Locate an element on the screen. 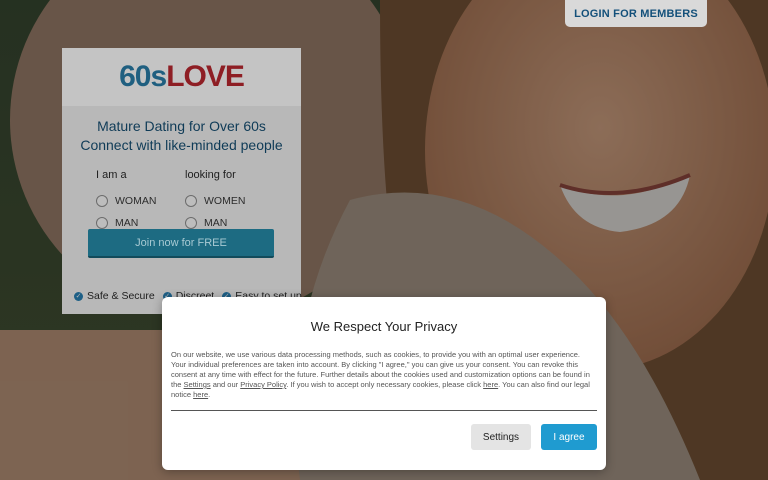 This screenshot has width=768, height=480. logo-number: 60s is located at coordinates (143, 76).